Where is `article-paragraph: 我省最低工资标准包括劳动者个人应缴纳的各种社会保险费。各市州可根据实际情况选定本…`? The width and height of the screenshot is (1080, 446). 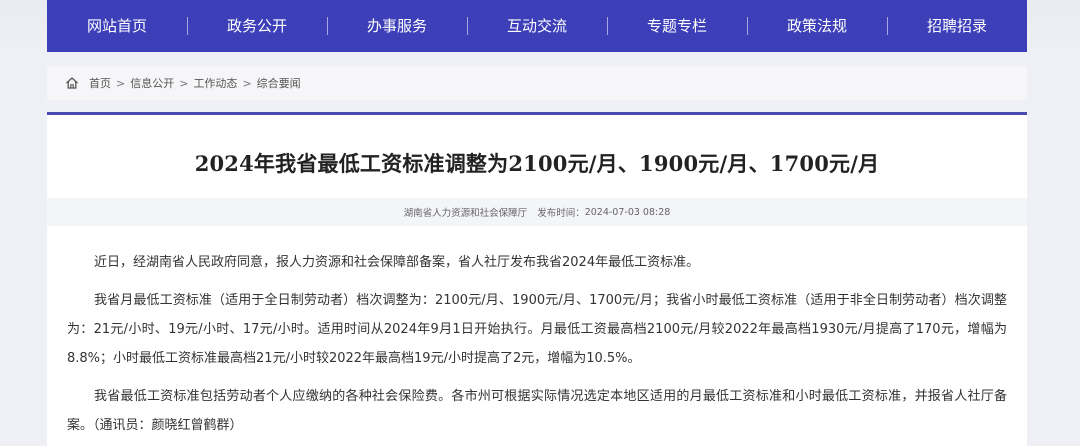 article-paragraph: 我省最低工资标准包括劳动者个人应缴纳的各种社会保险费。各市州可根据实际情况选定本… is located at coordinates (537, 411).